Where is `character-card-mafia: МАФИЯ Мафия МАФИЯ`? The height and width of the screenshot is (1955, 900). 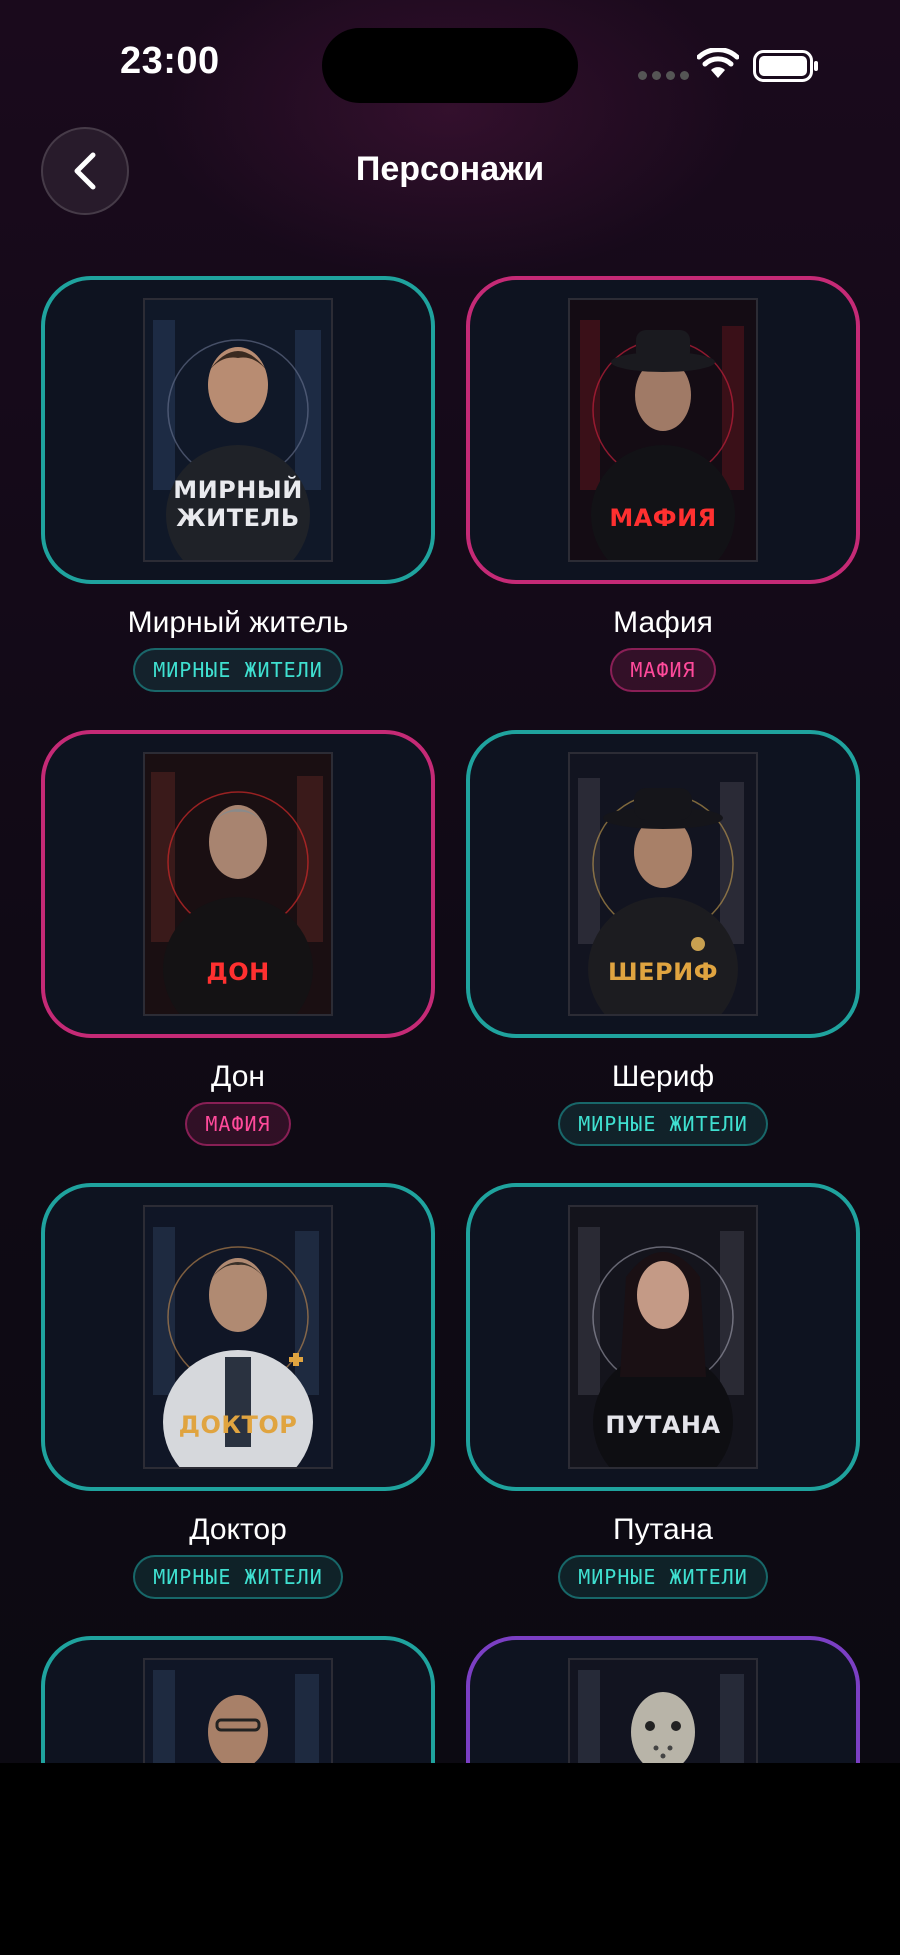 character-card-mafia: МАФИЯ Мафия МАФИЯ is located at coordinates (663, 484).